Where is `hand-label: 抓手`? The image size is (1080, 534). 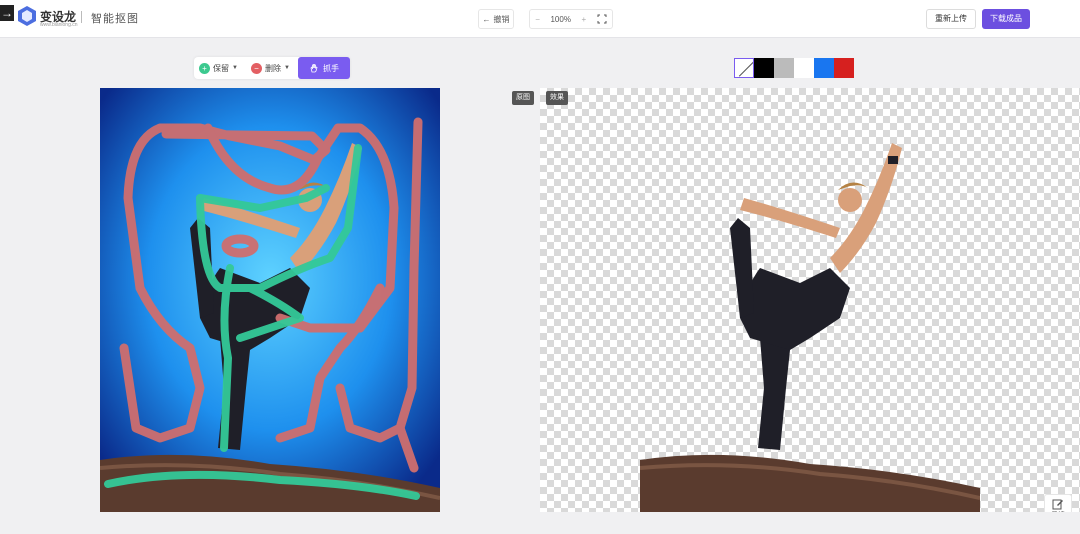
hand-label: 抓手 is located at coordinates (331, 68).